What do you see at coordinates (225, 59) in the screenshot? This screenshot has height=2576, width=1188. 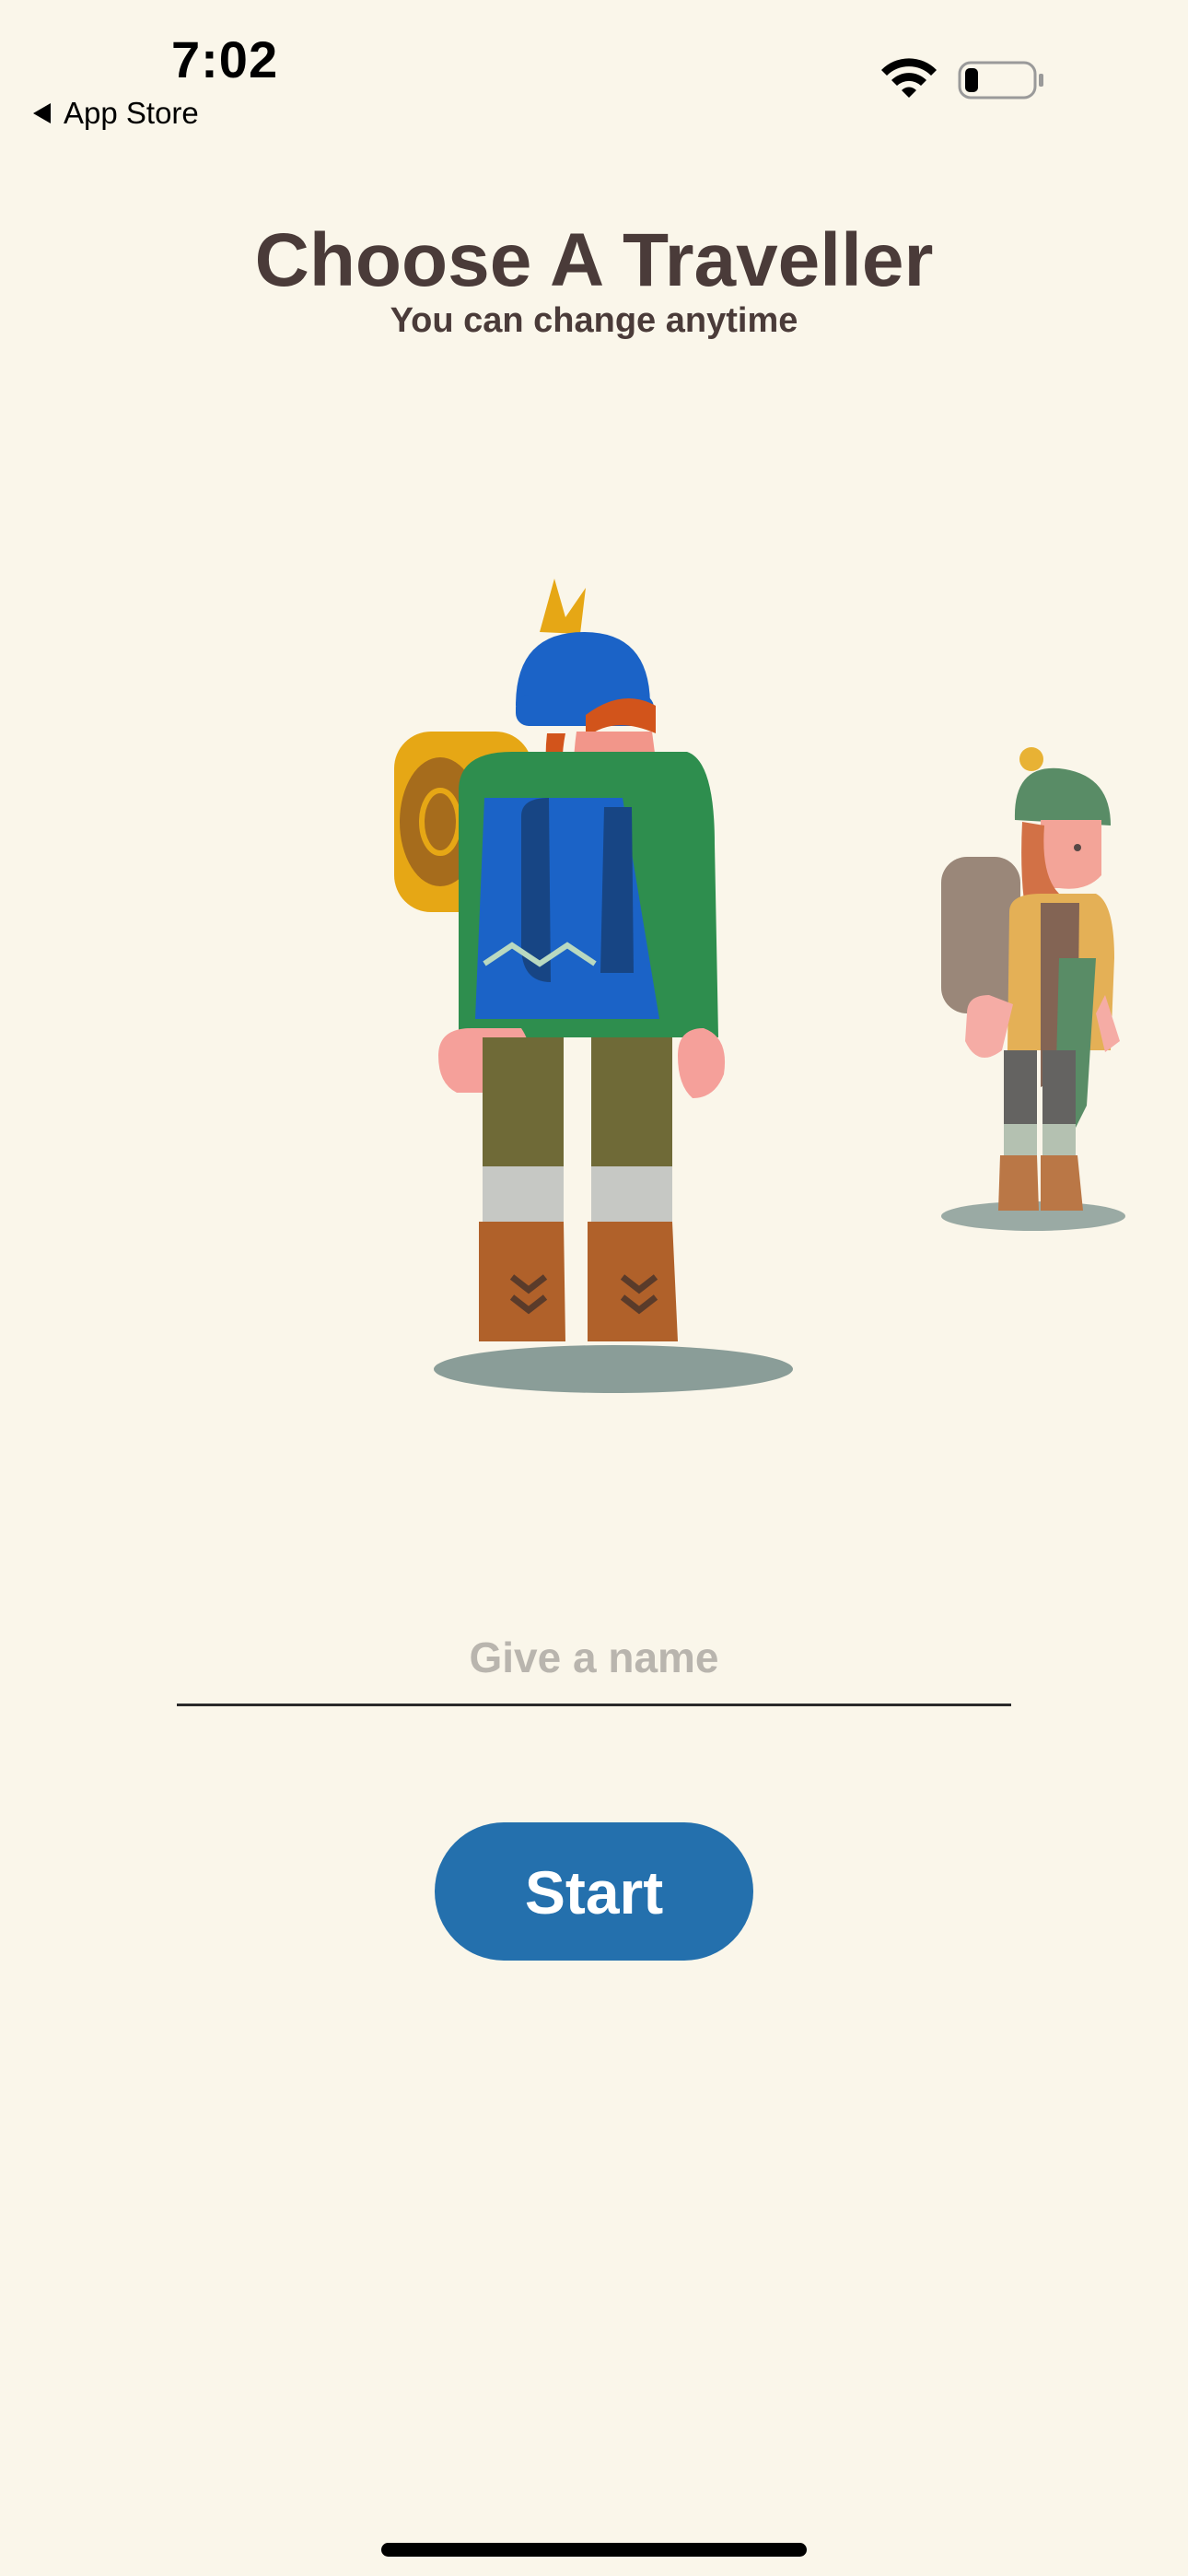 I see `status-time: 7:02` at bounding box center [225, 59].